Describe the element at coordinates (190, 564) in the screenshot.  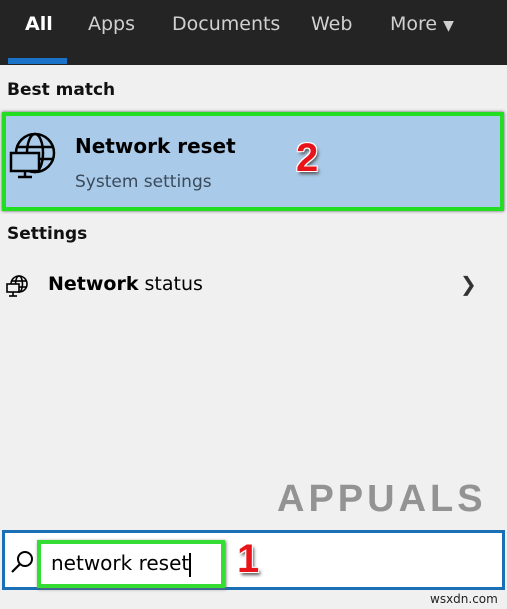
I see `text-caret` at that location.